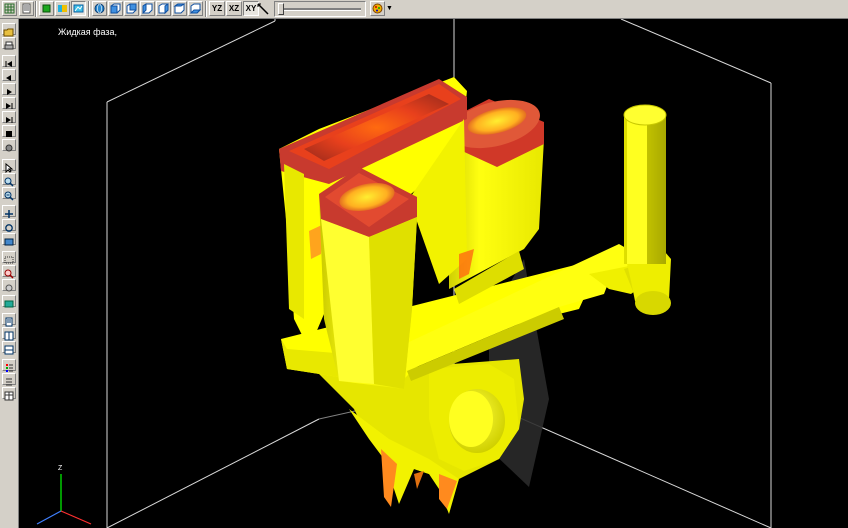 The width and height of the screenshot is (848, 528). I want to click on box-icon, so click(9, 257).